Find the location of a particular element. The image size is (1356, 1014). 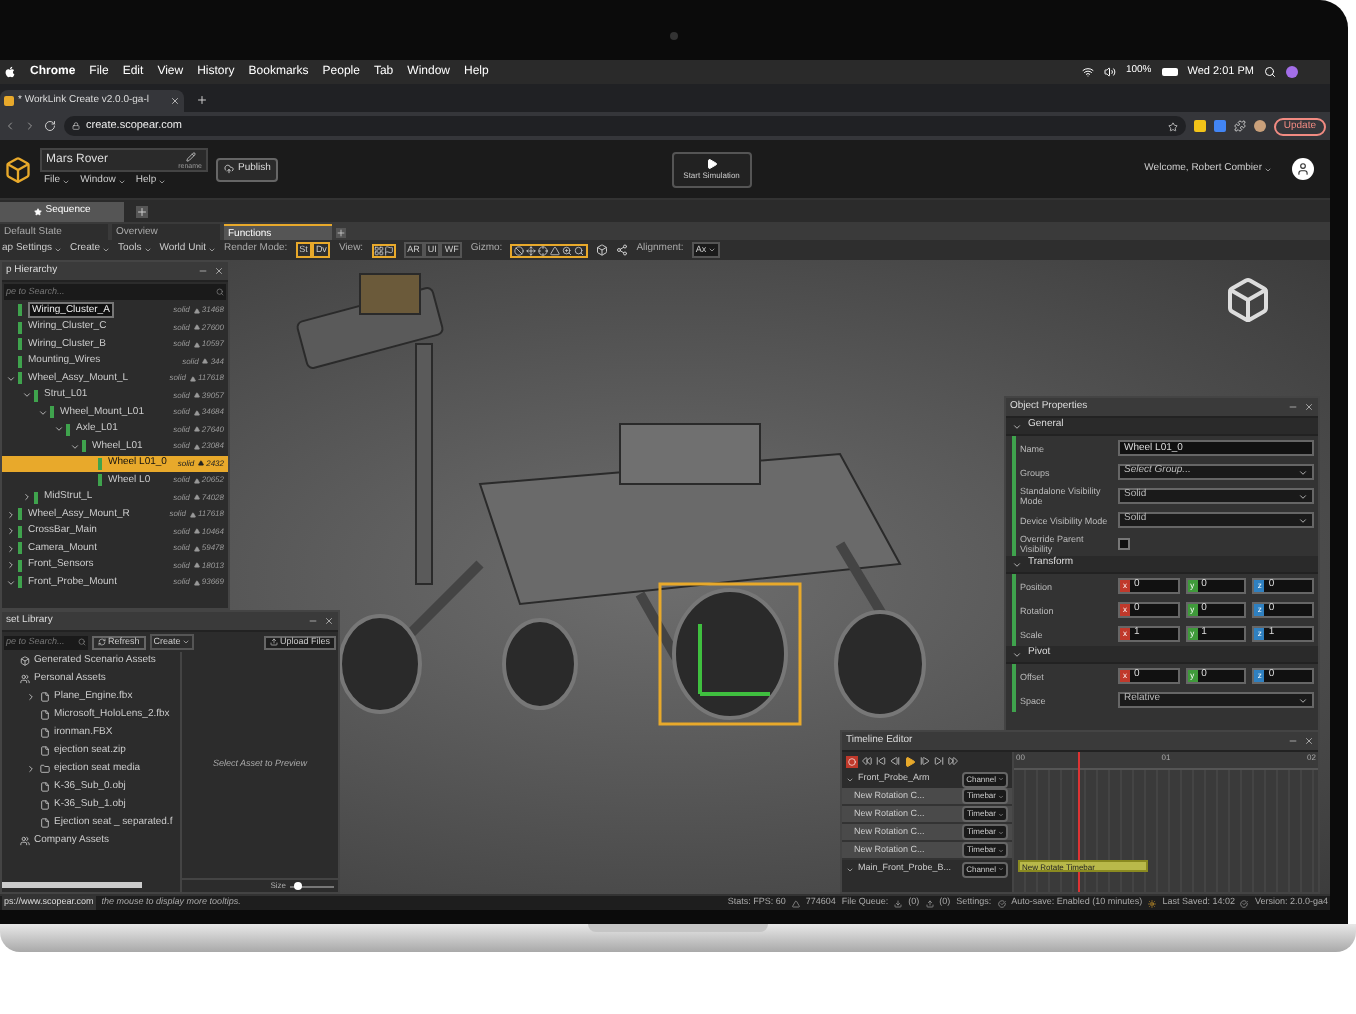

wifi-icon is located at coordinates (1087, 72).